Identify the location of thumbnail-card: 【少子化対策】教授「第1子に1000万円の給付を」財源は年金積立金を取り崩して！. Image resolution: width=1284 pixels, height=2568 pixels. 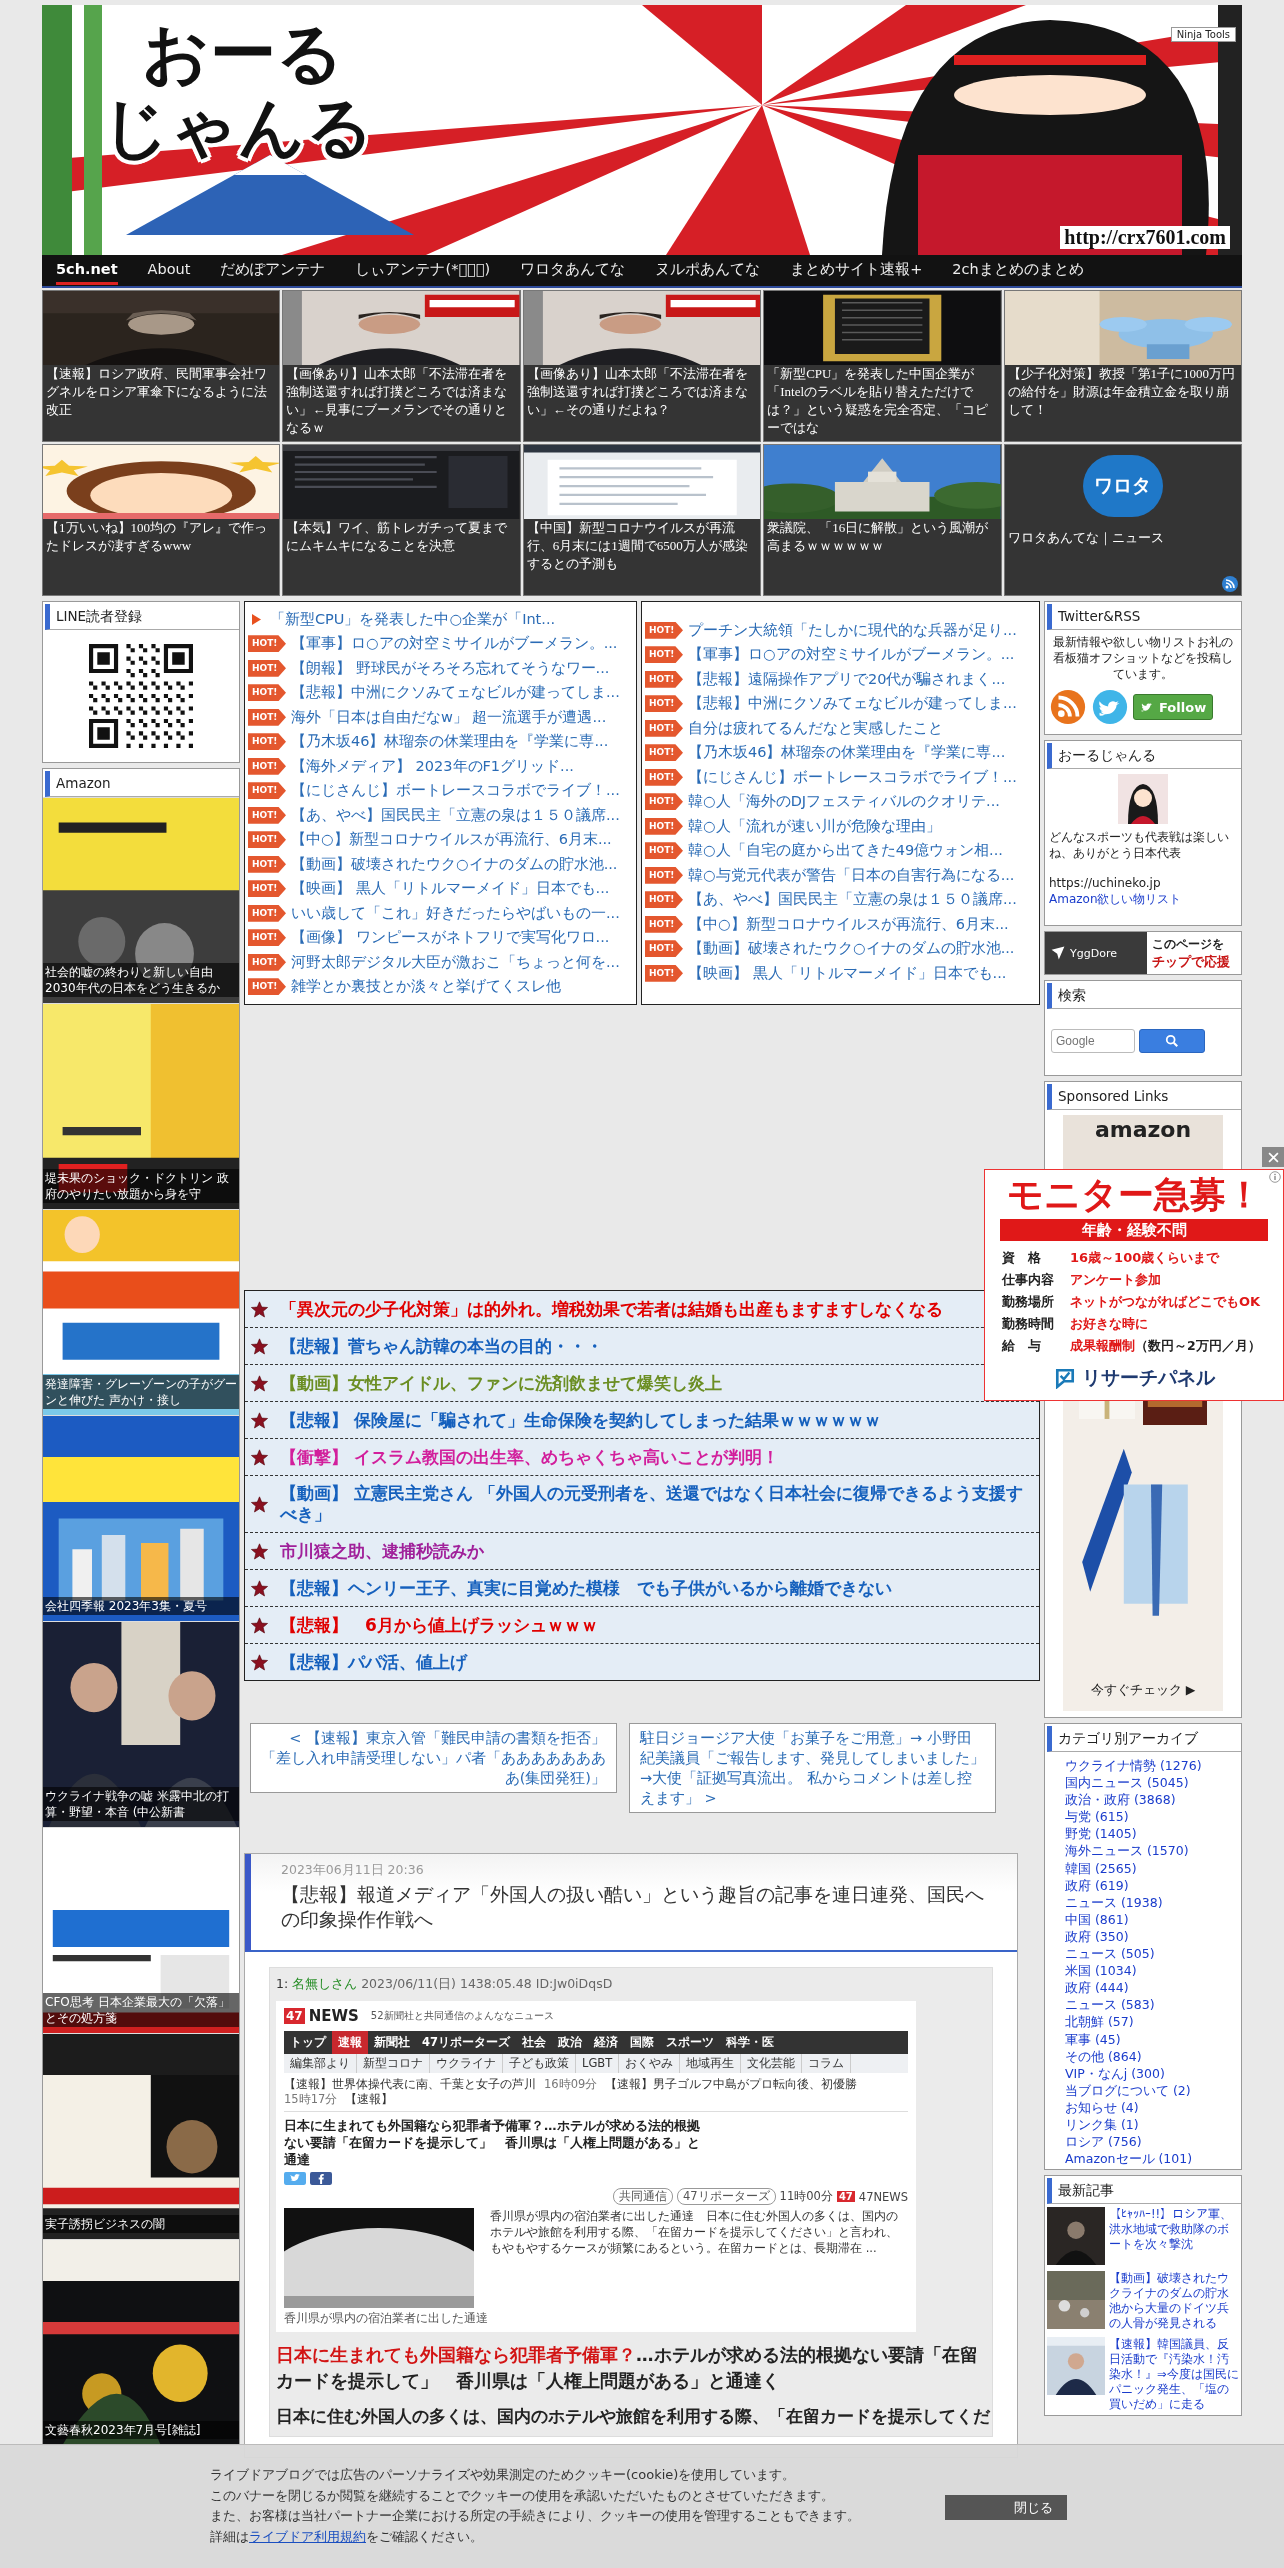
(1122, 366).